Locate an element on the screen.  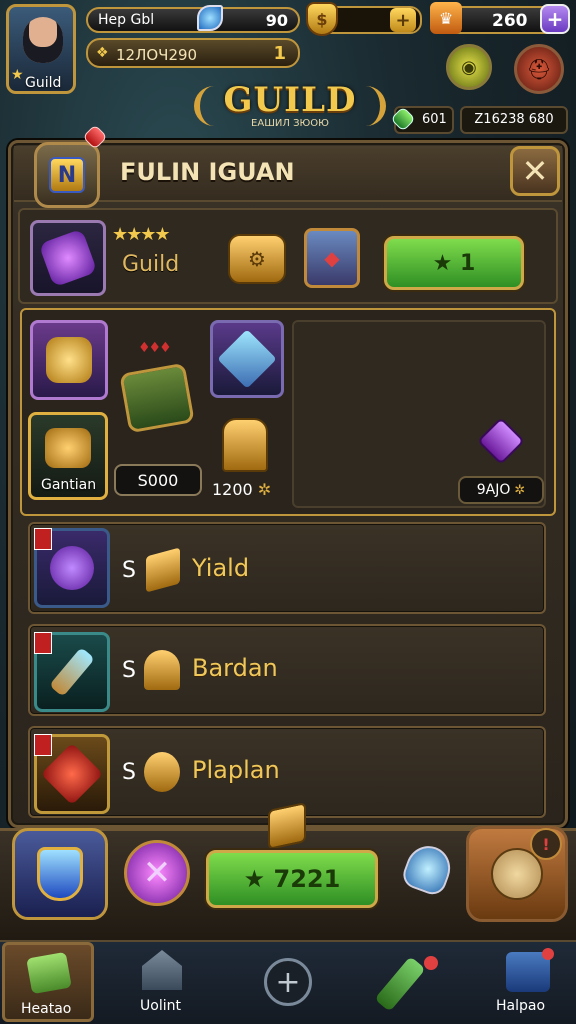
blue-blade-icon is located at coordinates (247, 359).